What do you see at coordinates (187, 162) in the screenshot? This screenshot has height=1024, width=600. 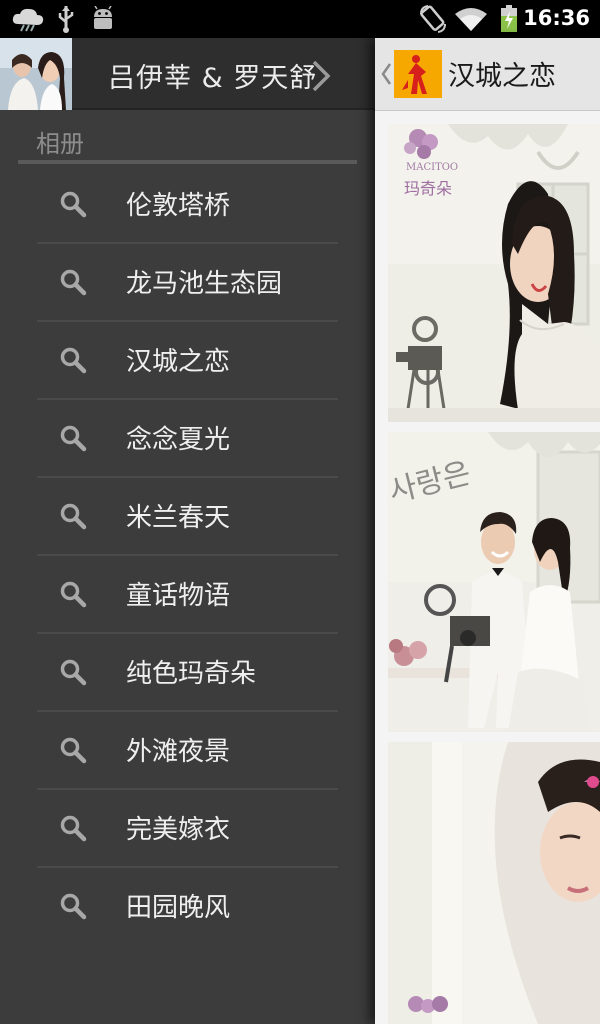 I see `section-divider` at bounding box center [187, 162].